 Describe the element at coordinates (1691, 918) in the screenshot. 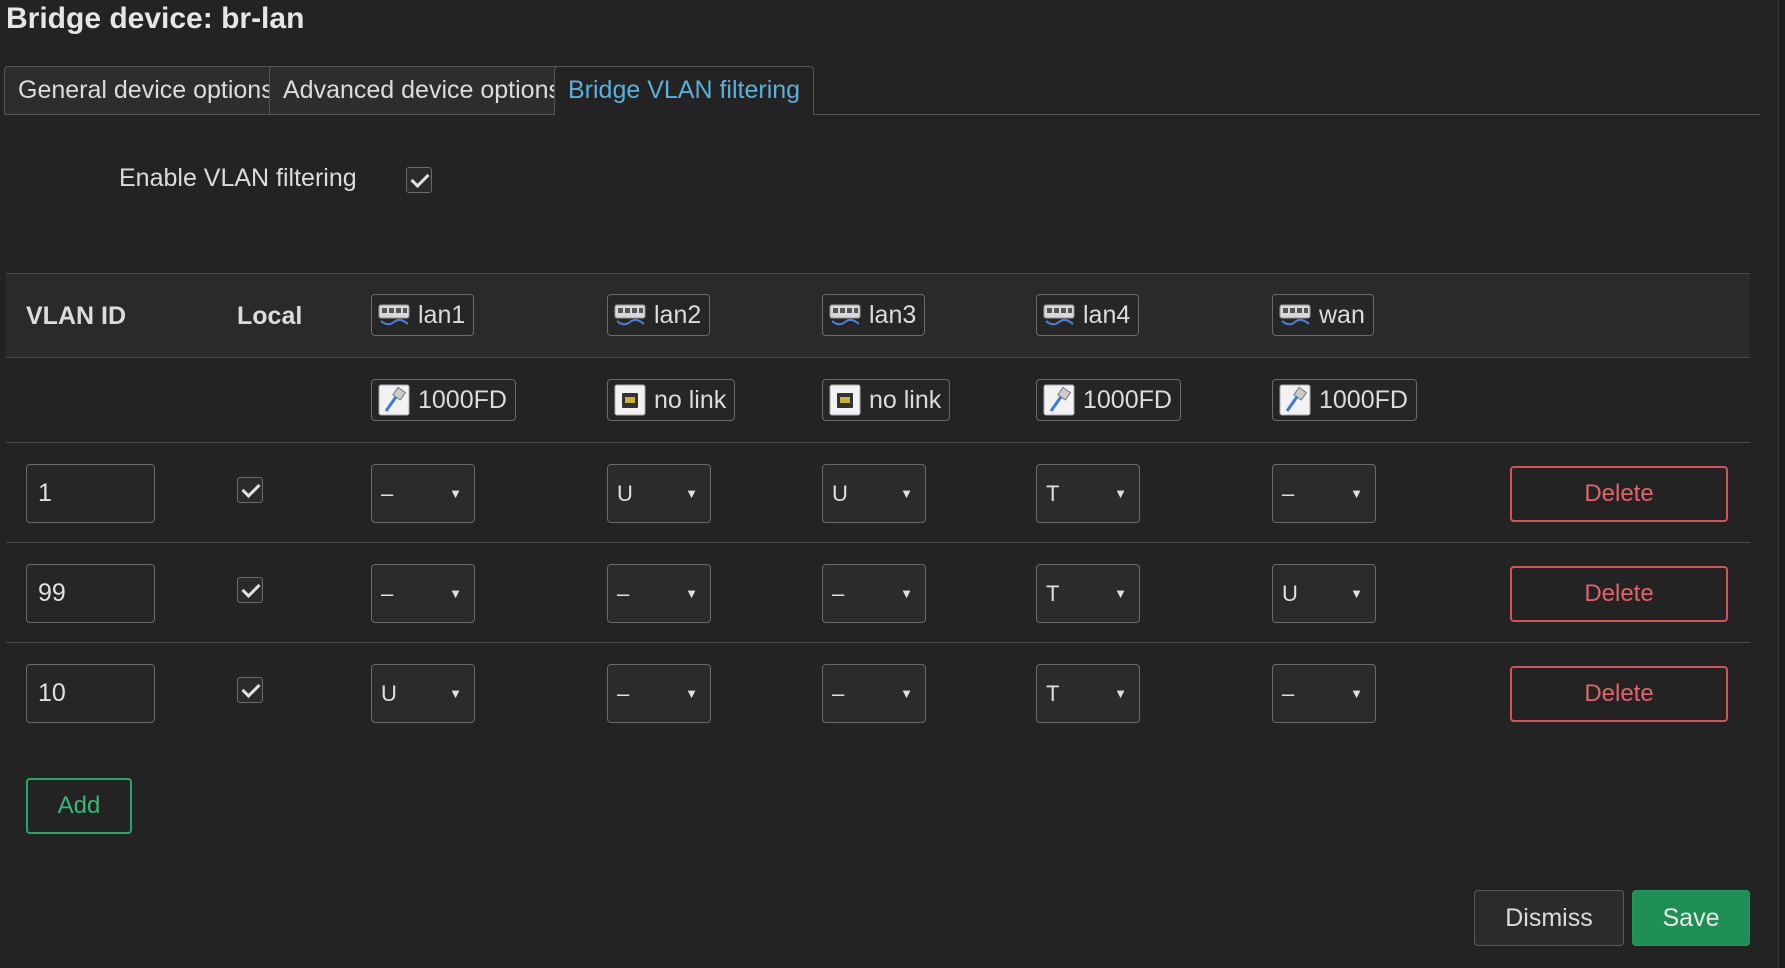

I see `save-button: Save` at that location.